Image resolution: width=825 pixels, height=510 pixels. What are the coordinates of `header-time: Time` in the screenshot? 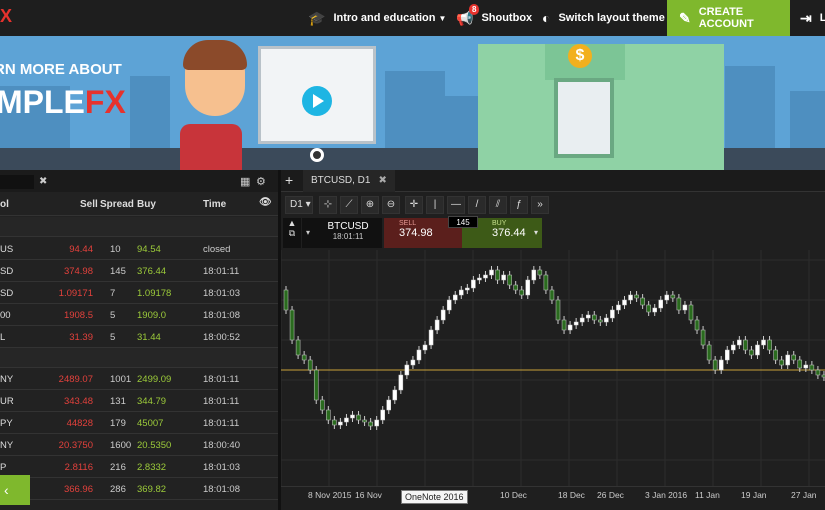 It's located at (214, 204).